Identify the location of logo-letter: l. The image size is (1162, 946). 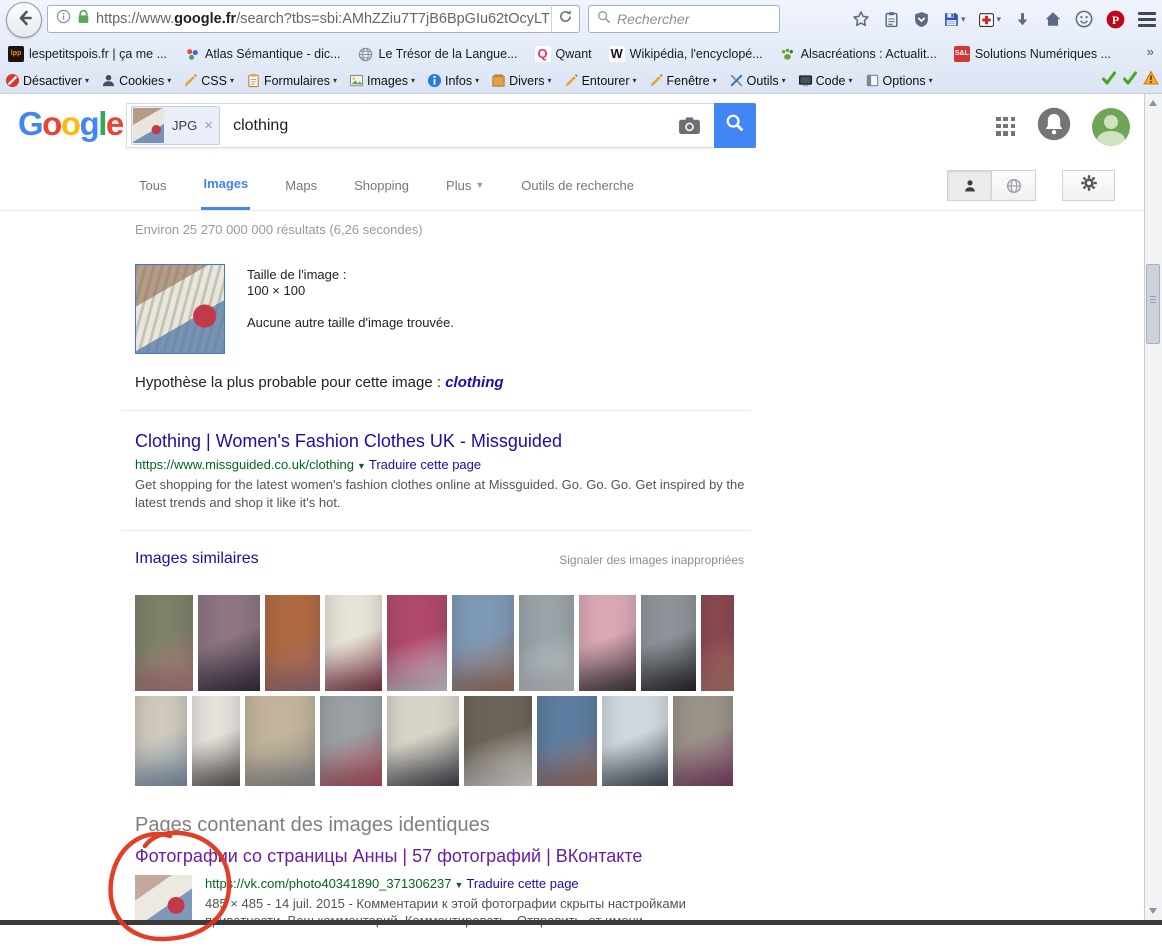
(102, 123).